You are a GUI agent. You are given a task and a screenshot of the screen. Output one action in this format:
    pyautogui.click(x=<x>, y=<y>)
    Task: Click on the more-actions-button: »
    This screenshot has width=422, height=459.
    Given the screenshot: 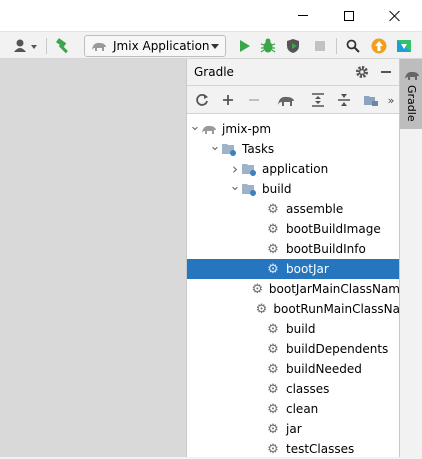 What is the action you would take?
    pyautogui.click(x=391, y=100)
    